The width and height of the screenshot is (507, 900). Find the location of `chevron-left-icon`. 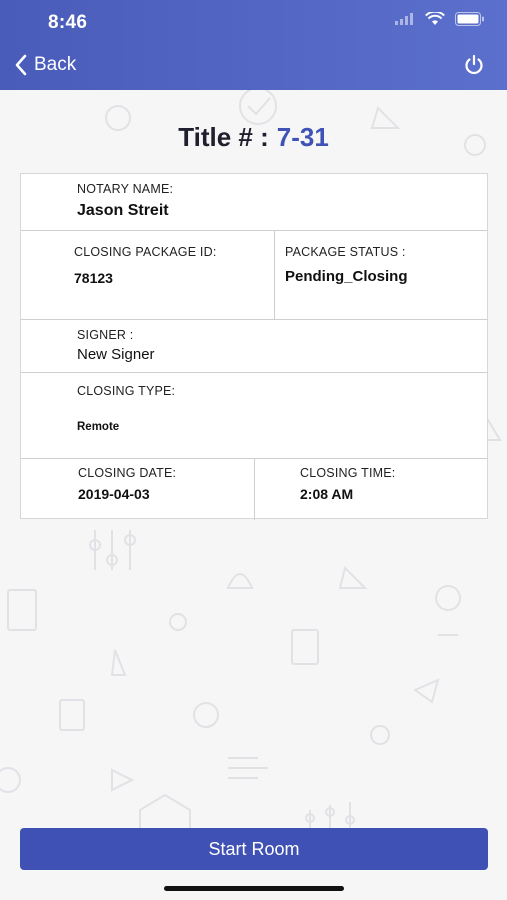

chevron-left-icon is located at coordinates (21, 65).